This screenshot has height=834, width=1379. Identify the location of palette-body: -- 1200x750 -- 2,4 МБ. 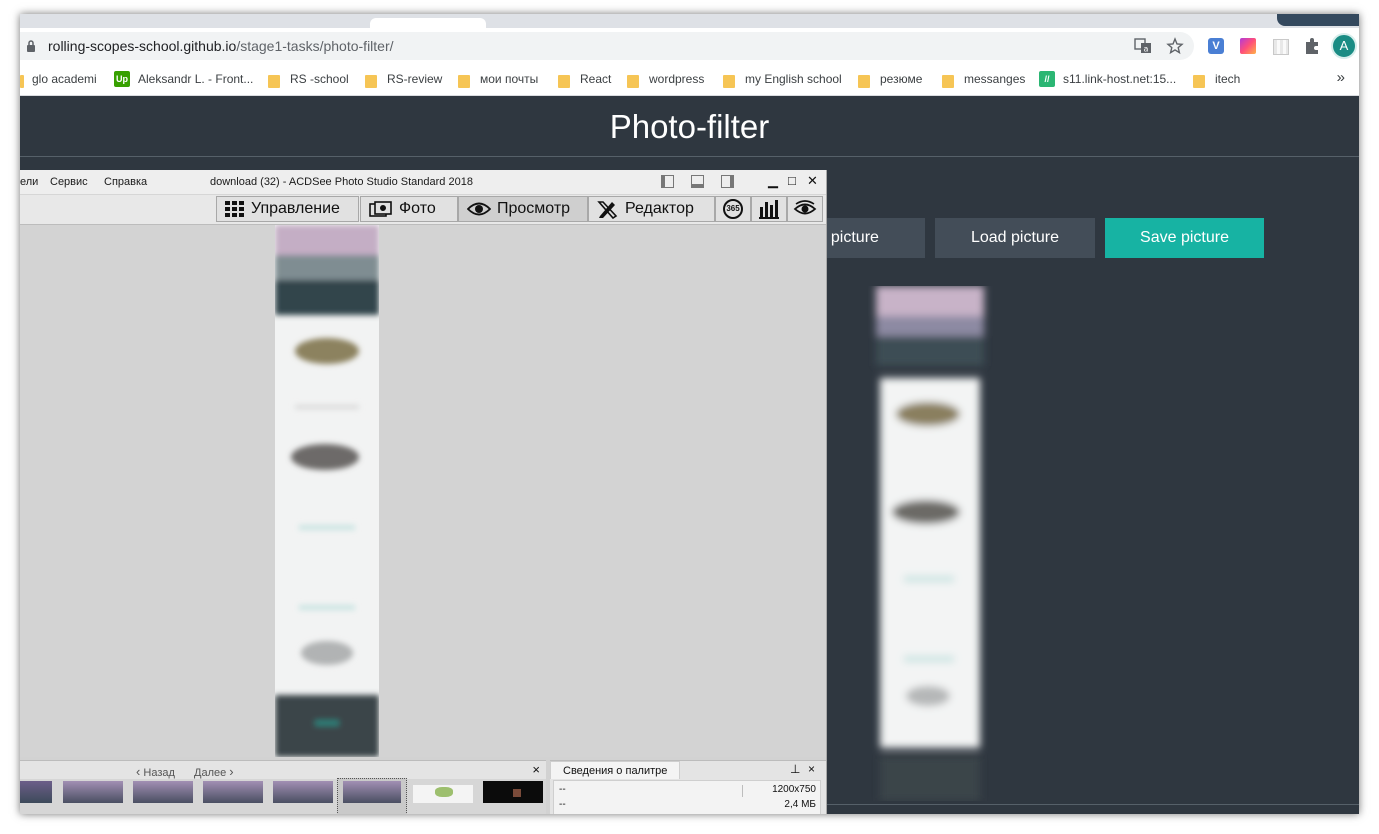
(687, 797).